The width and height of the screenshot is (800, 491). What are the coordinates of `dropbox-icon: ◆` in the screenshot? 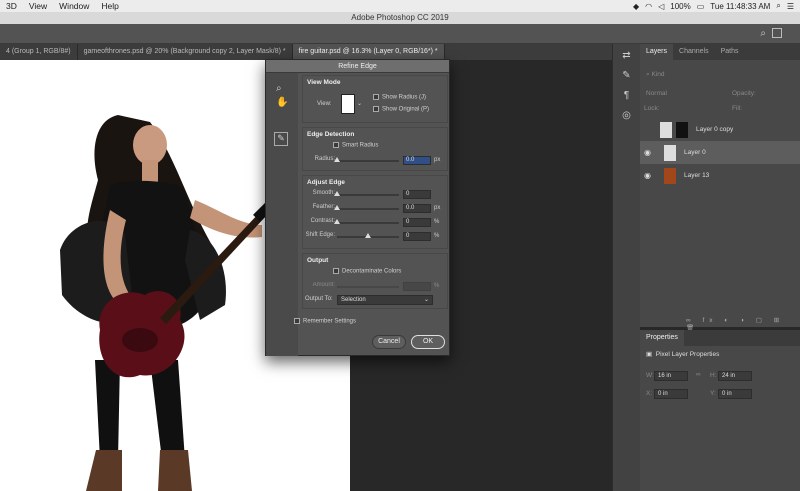 It's located at (636, 6).